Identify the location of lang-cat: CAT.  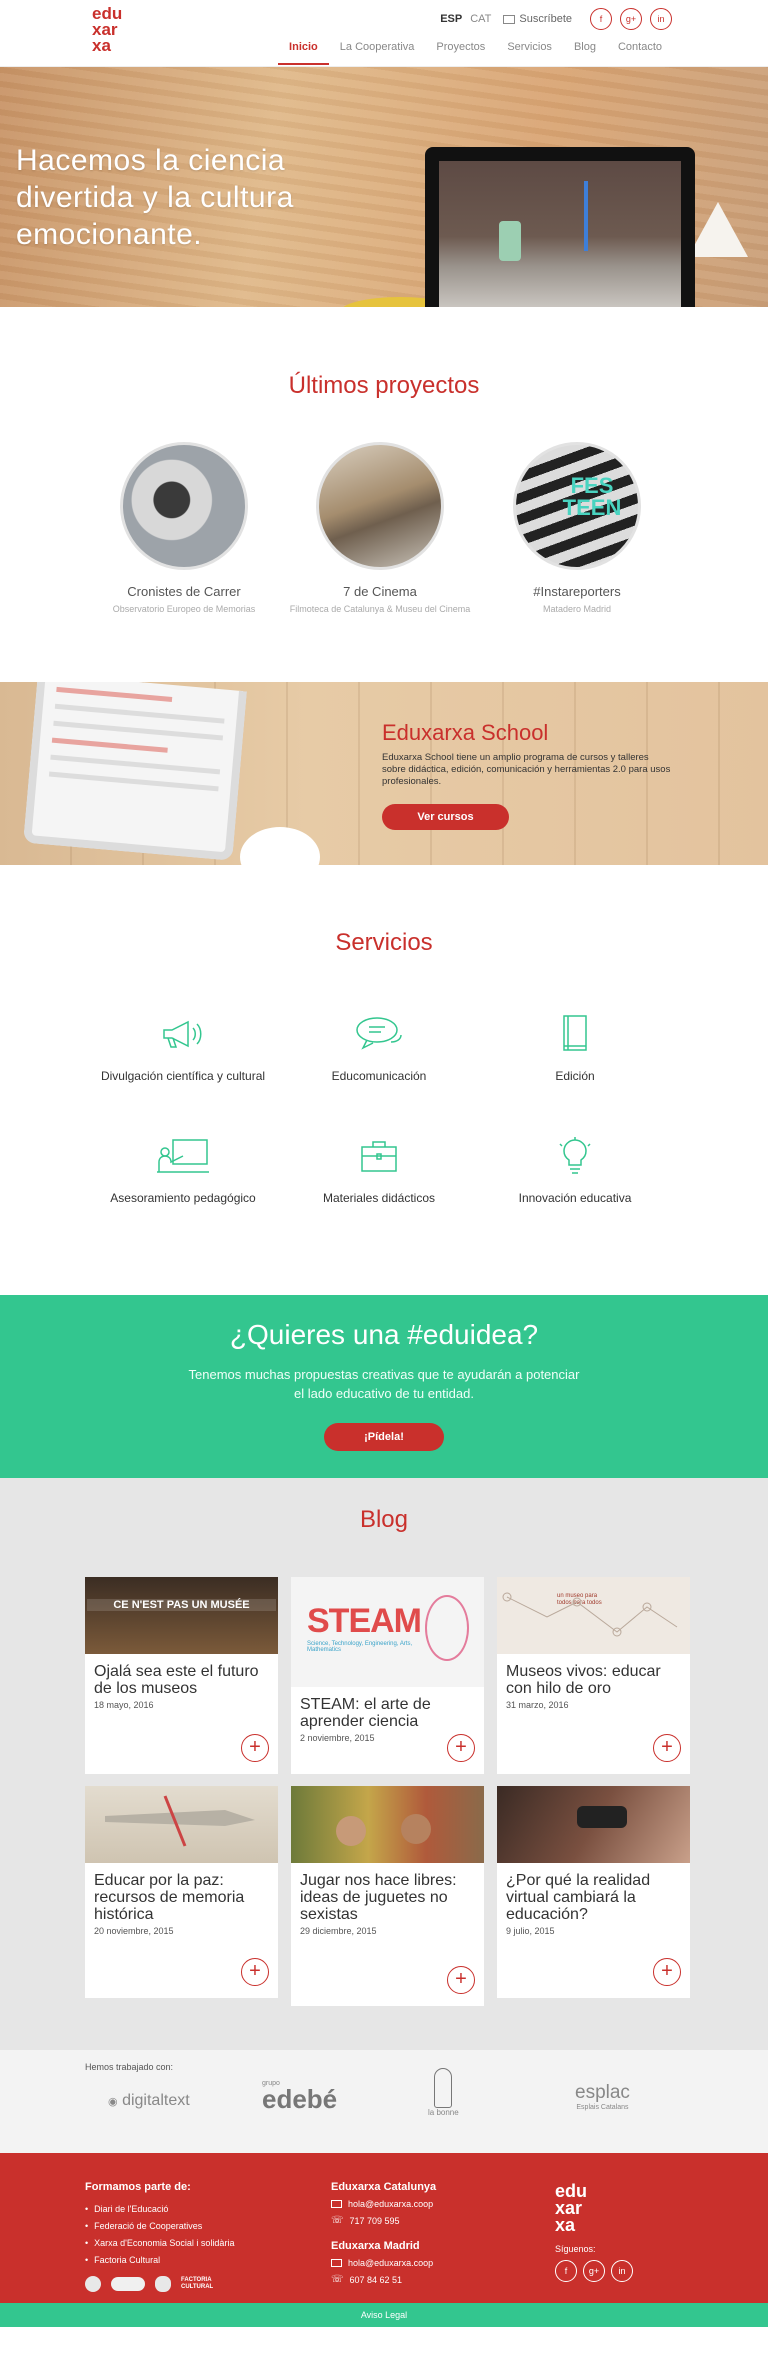
(480, 19).